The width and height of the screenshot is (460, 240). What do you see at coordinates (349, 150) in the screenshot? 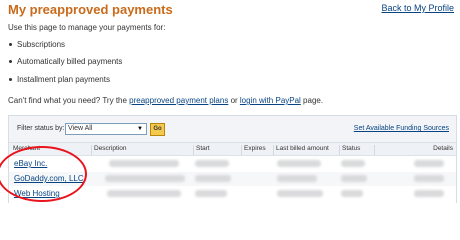
I see `column-header-status: Status` at bounding box center [349, 150].